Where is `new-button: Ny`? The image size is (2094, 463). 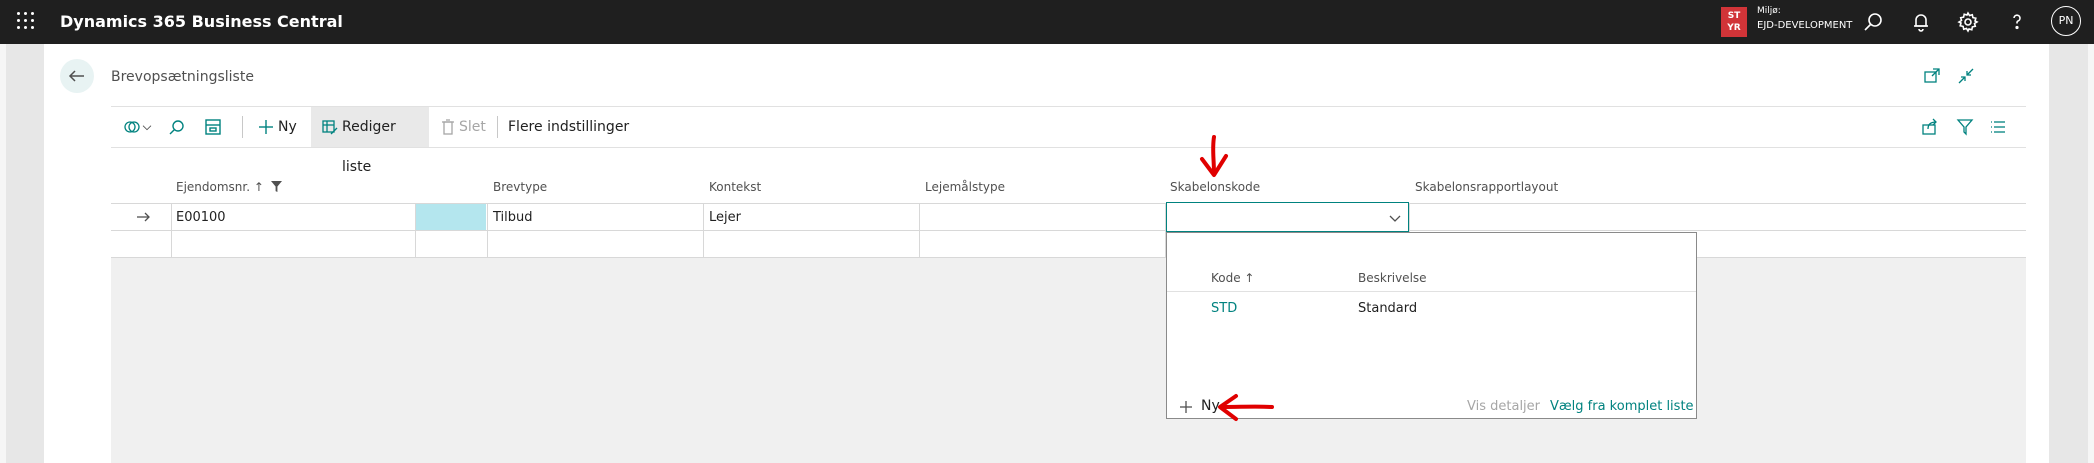
new-button: Ny is located at coordinates (278, 127).